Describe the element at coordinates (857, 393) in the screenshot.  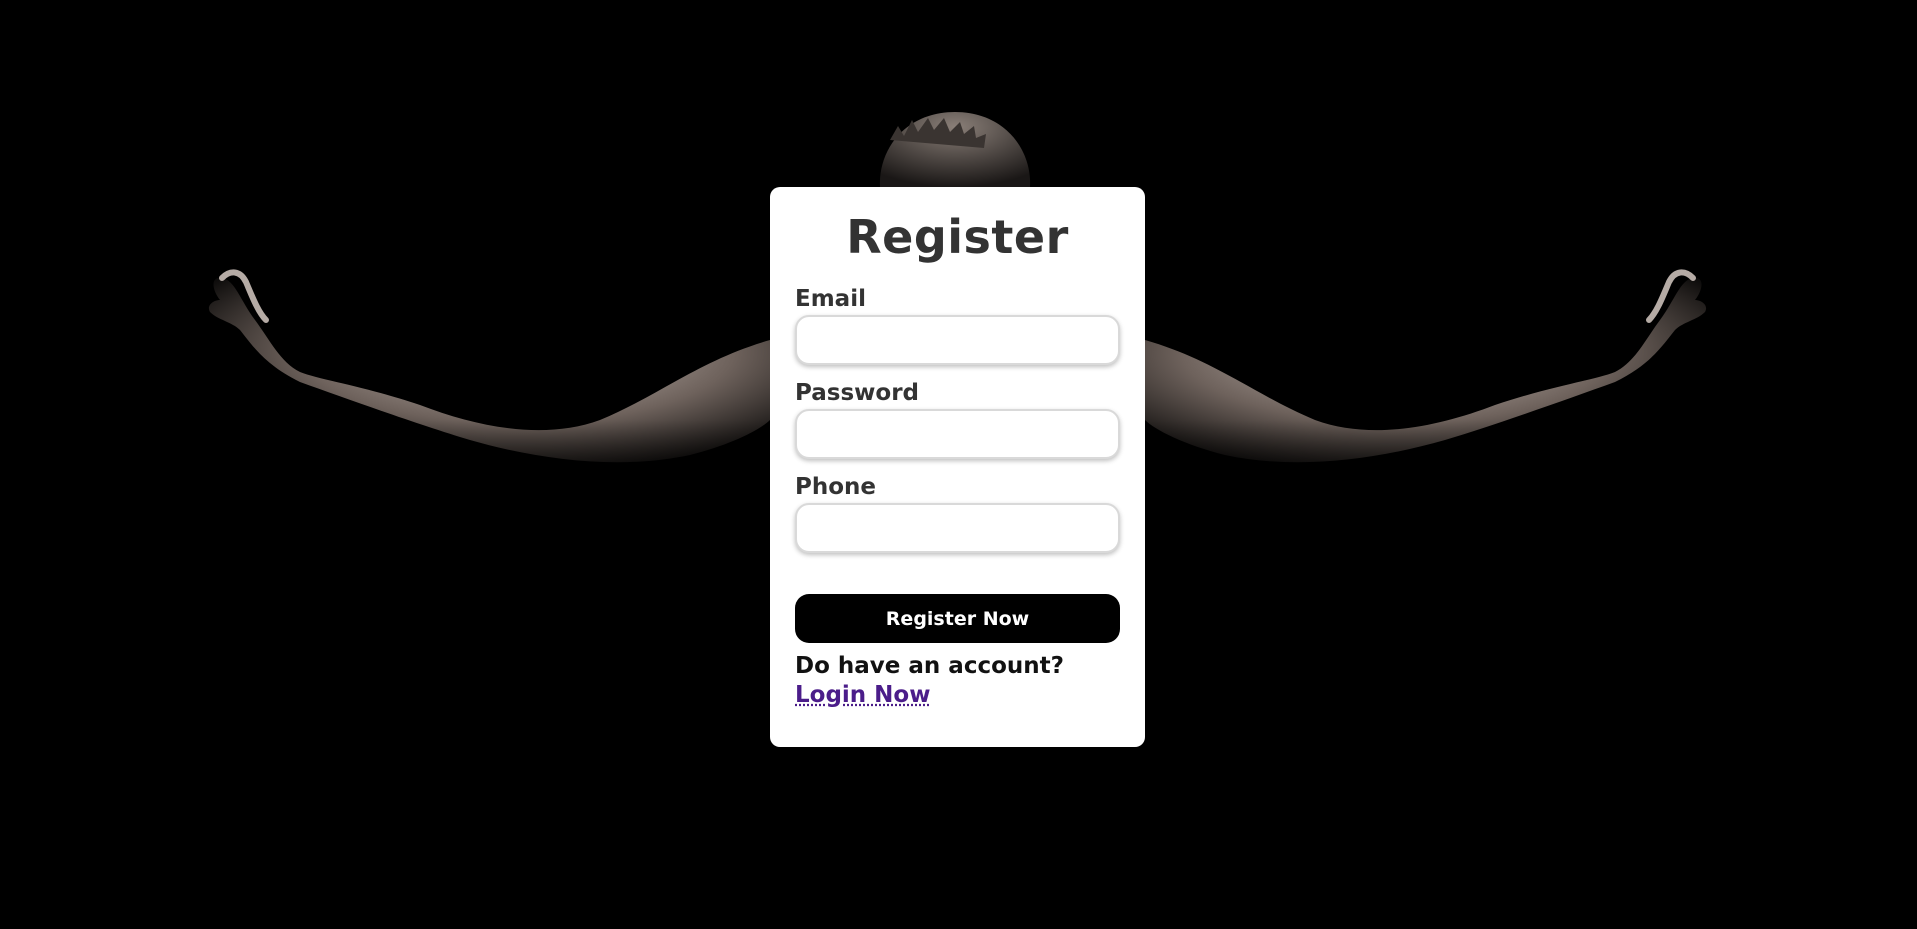
I see `password-label: Password` at that location.